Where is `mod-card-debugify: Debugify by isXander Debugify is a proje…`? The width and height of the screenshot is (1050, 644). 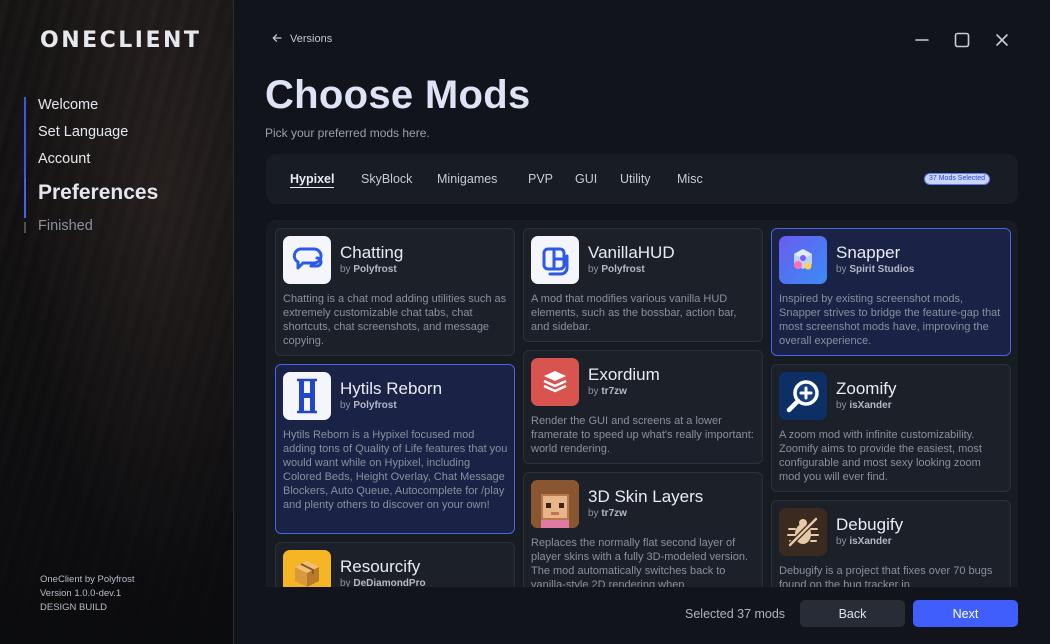
mod-card-debugify: Debugify by isXander Debugify is a proje… is located at coordinates (891, 543).